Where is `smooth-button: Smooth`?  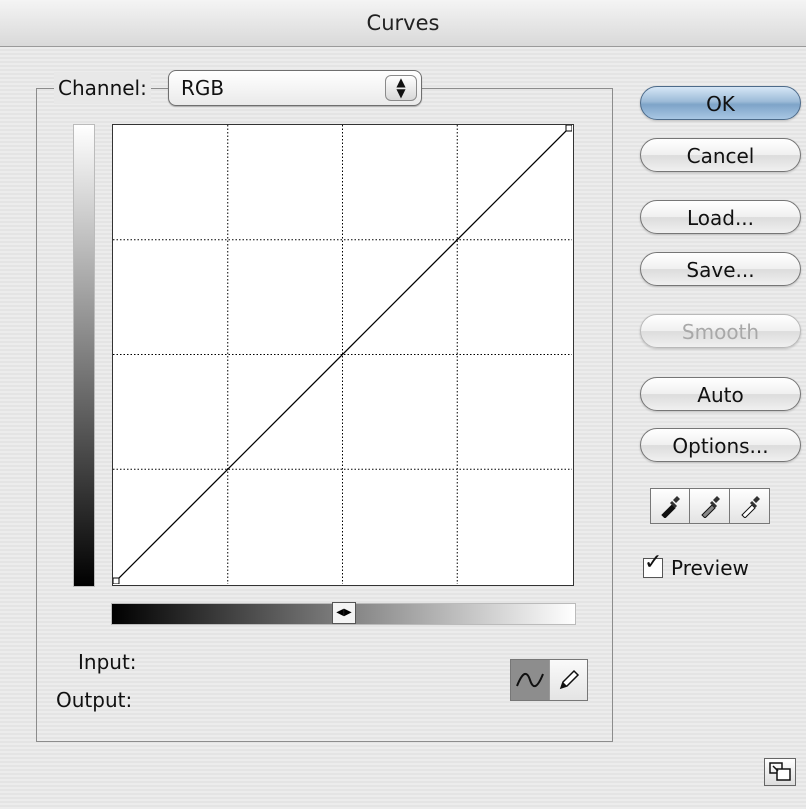 smooth-button: Smooth is located at coordinates (720, 331).